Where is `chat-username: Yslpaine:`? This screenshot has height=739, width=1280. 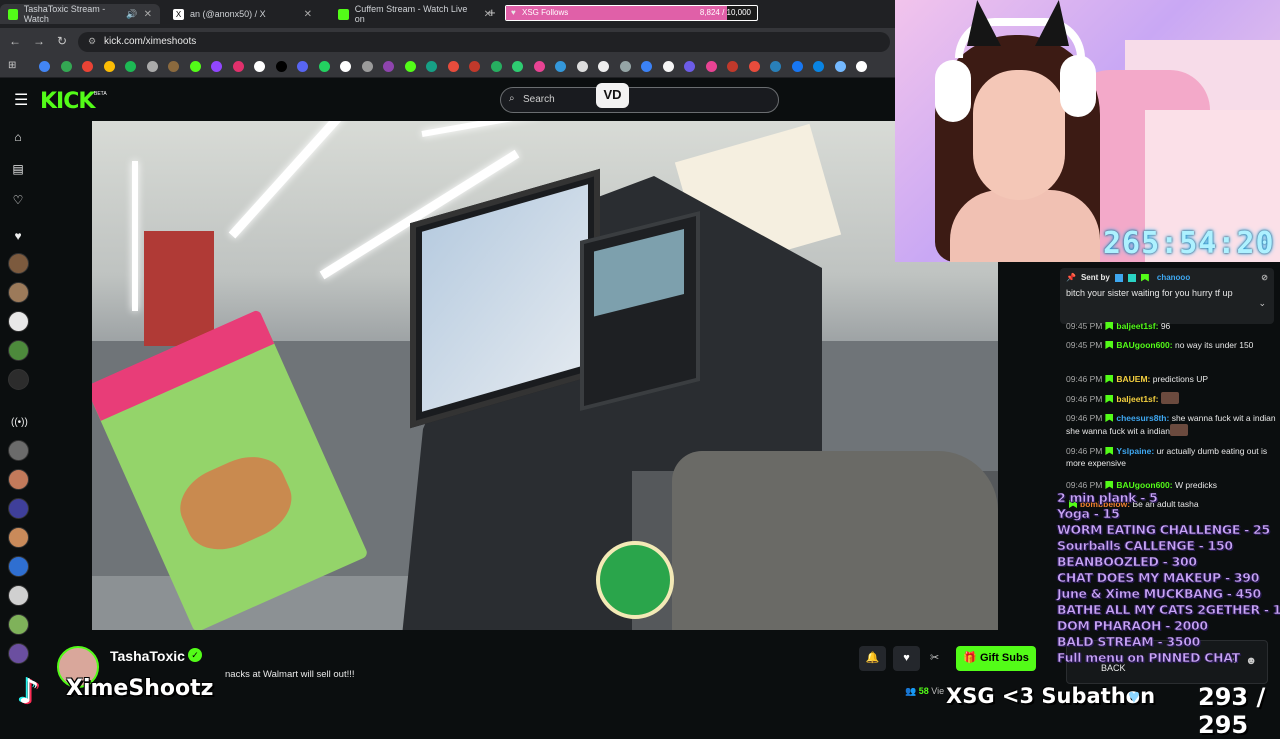 chat-username: Yslpaine: is located at coordinates (1135, 451).